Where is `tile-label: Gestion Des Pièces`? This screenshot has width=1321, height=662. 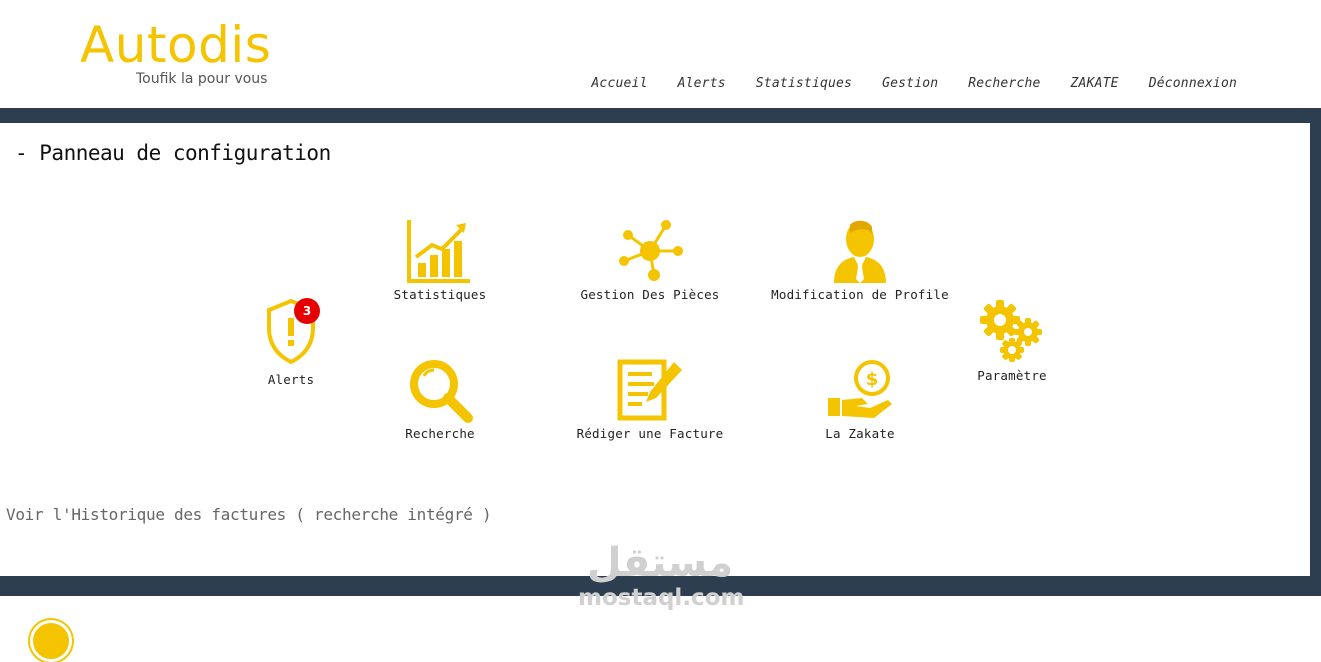 tile-label: Gestion Des Pièces is located at coordinates (650, 294).